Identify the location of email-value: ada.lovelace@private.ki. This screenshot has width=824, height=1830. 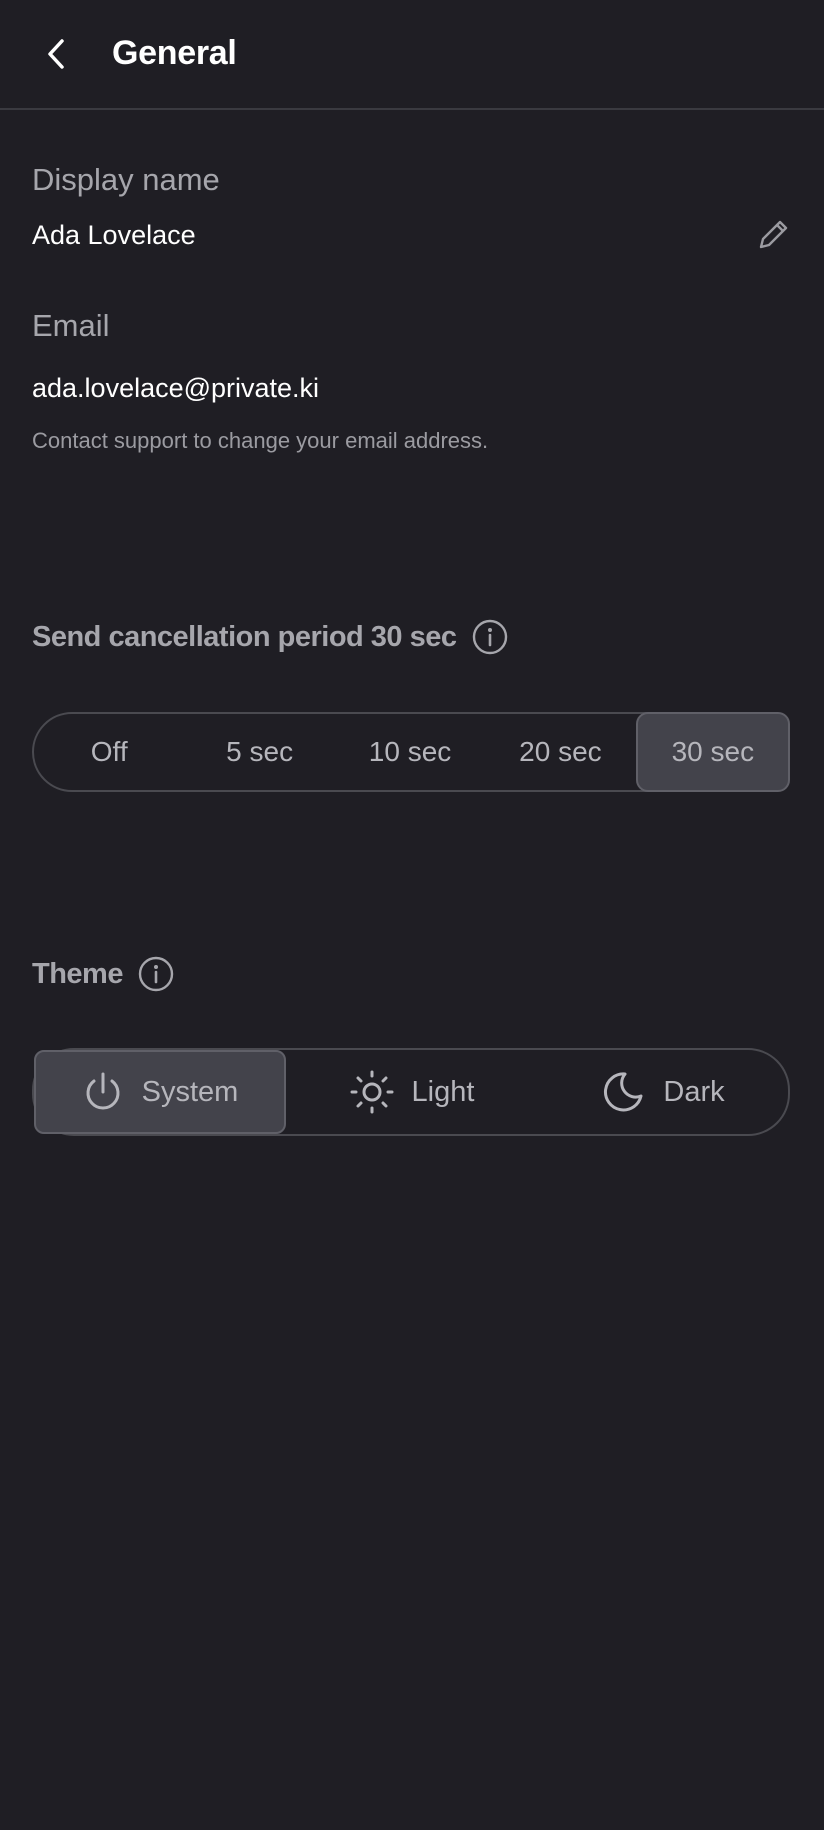
(176, 388).